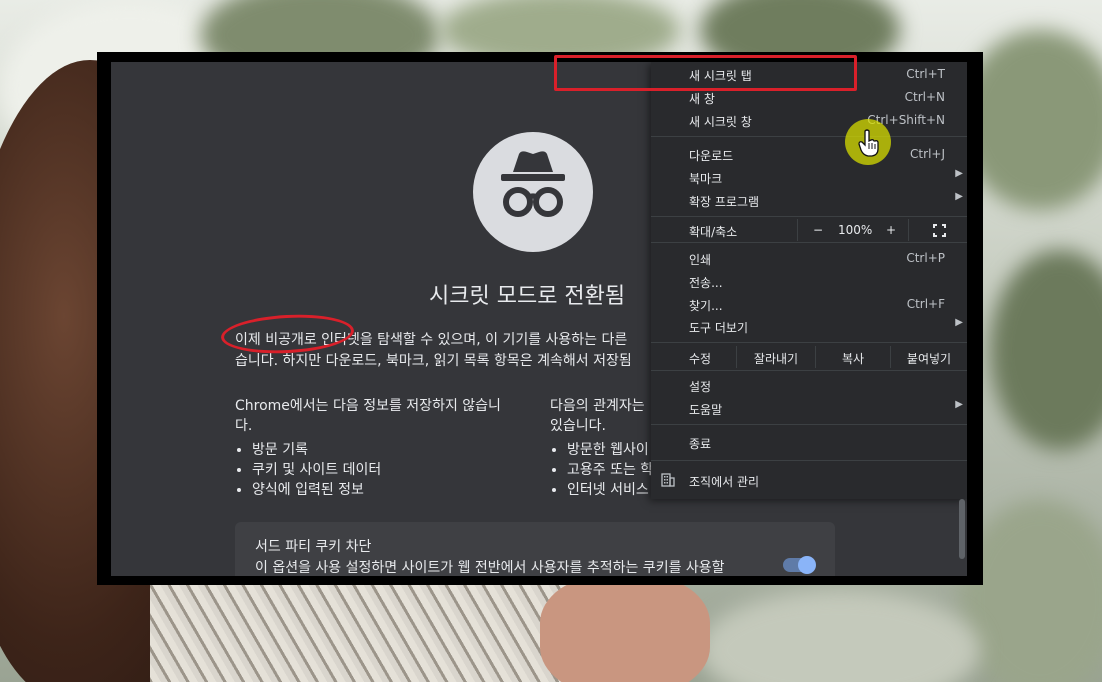 The image size is (1102, 682). I want to click on block-cookies-toggle, so click(799, 565).